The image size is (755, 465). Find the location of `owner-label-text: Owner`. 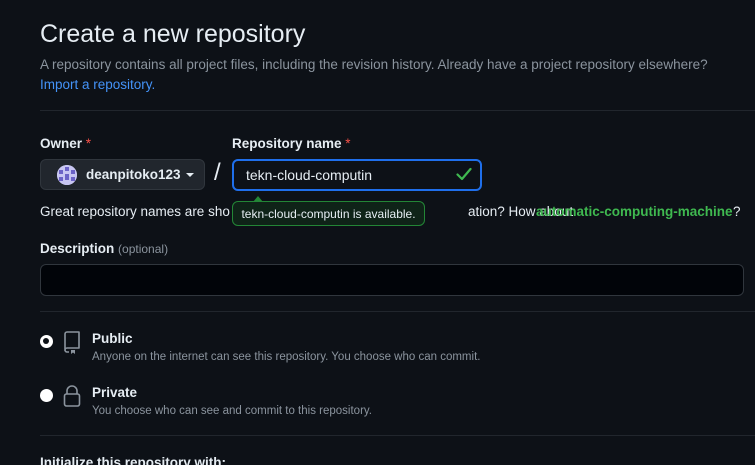

owner-label-text: Owner is located at coordinates (61, 143).